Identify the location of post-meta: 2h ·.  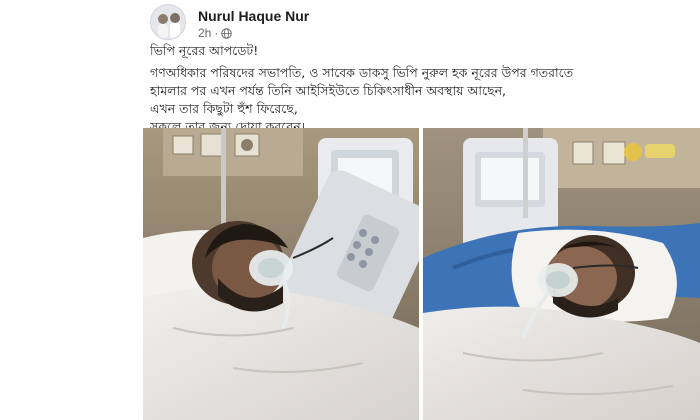
(215, 33).